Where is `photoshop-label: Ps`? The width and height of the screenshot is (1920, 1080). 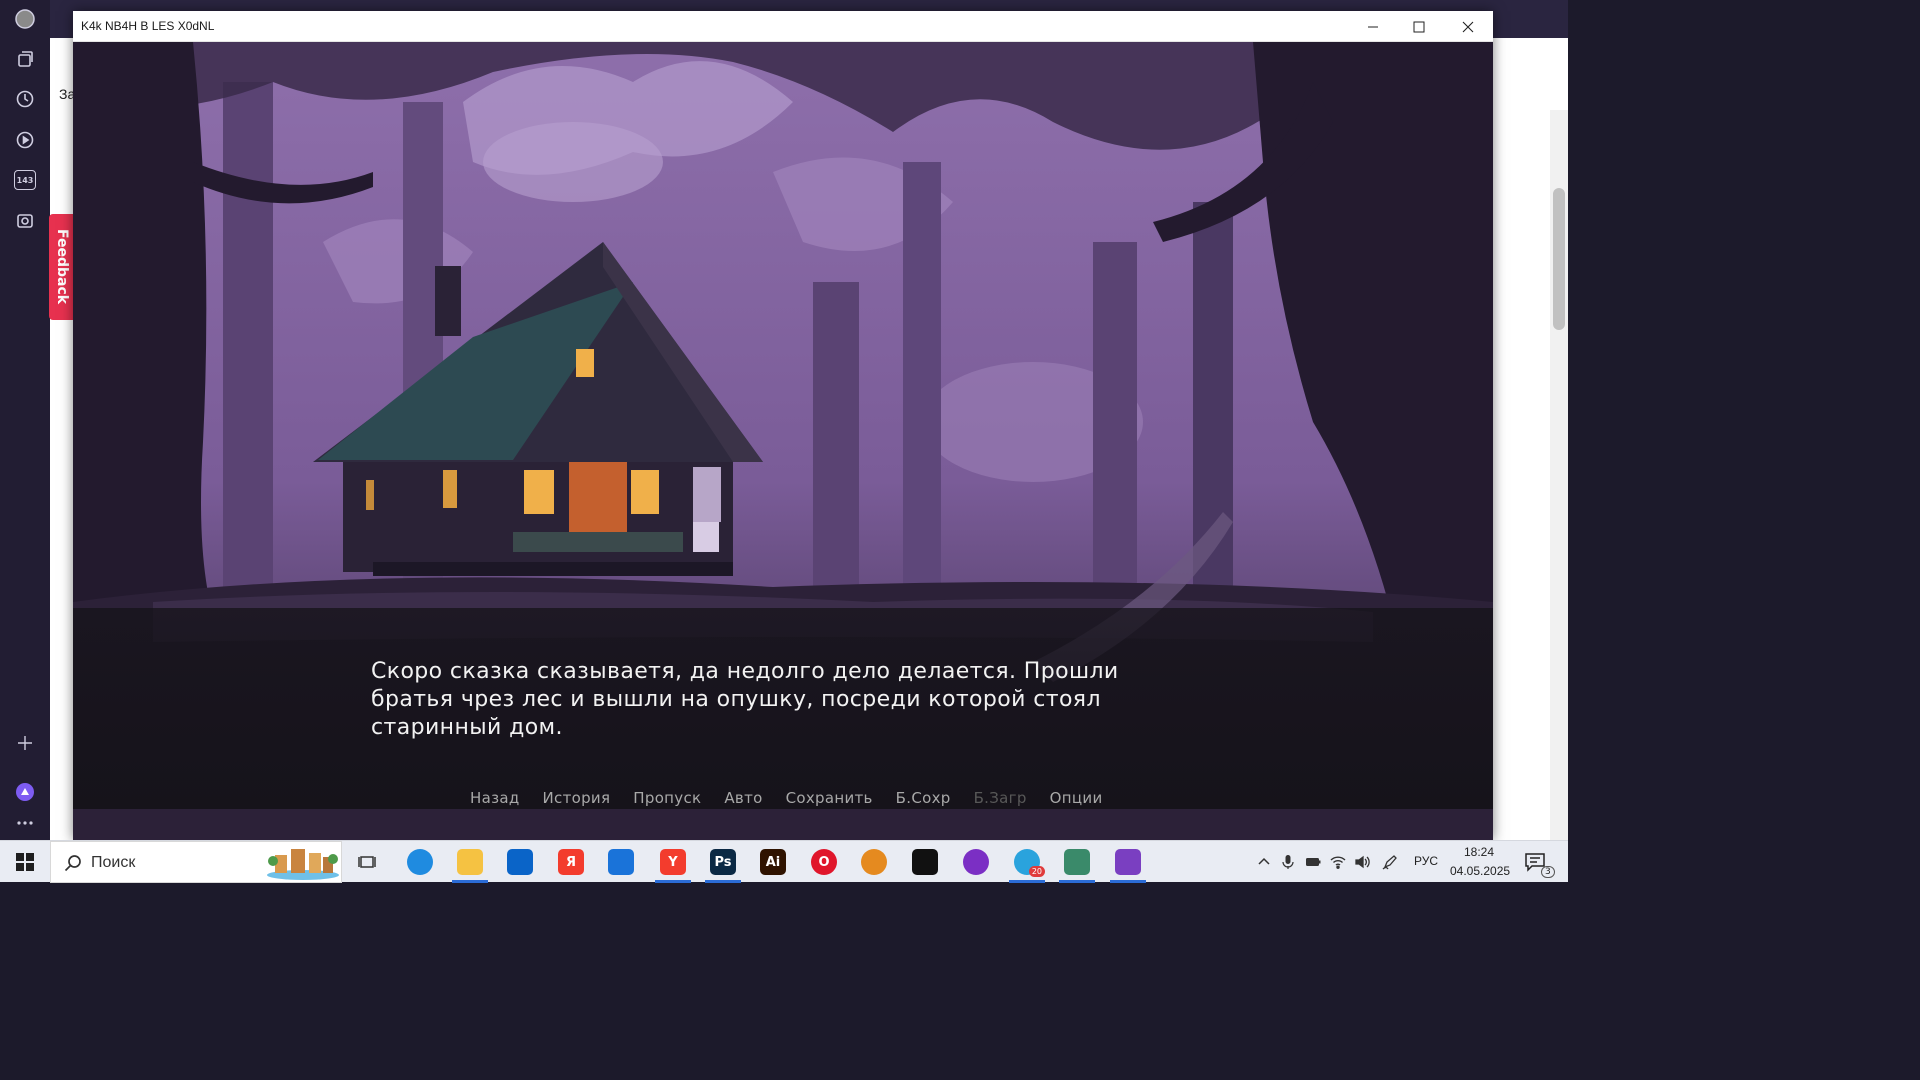 photoshop-label: Ps is located at coordinates (723, 862).